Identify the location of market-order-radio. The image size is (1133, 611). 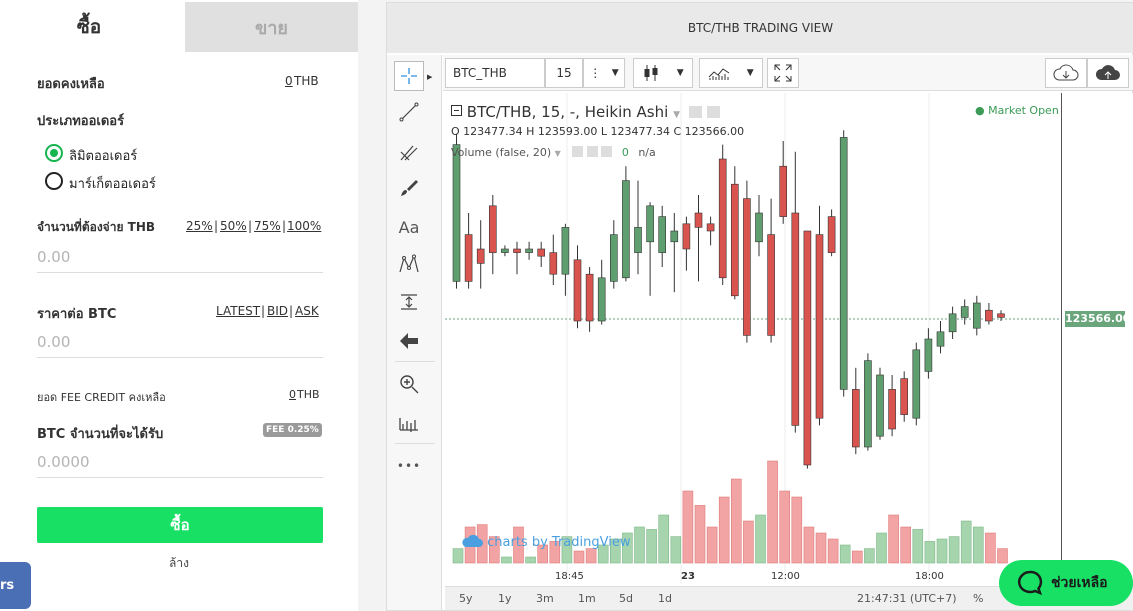
(54, 181).